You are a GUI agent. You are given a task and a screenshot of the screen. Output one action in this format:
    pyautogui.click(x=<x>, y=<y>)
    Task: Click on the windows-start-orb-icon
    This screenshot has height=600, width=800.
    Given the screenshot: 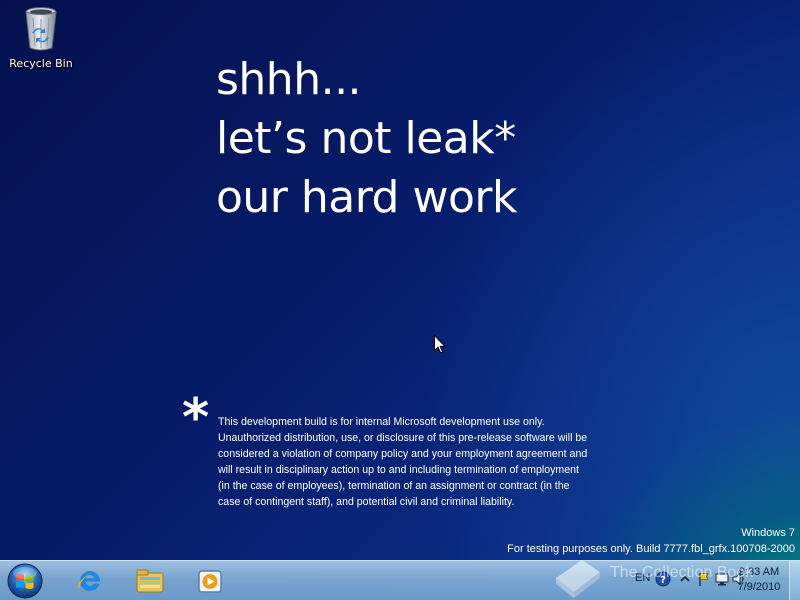 What is the action you would take?
    pyautogui.click(x=25, y=581)
    